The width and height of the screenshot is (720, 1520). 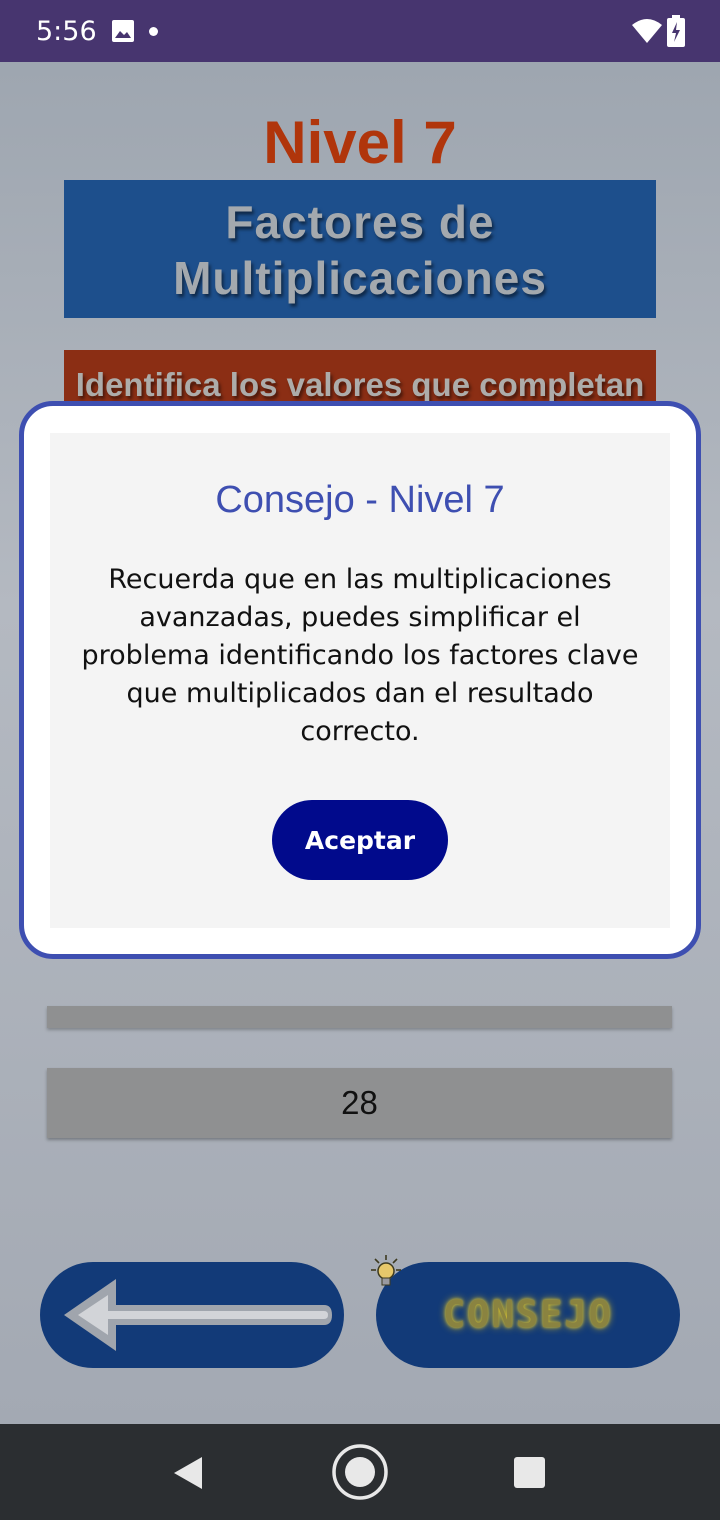 I want to click on topic-banner: Factores de Multiplicaciones, so click(x=360, y=249).